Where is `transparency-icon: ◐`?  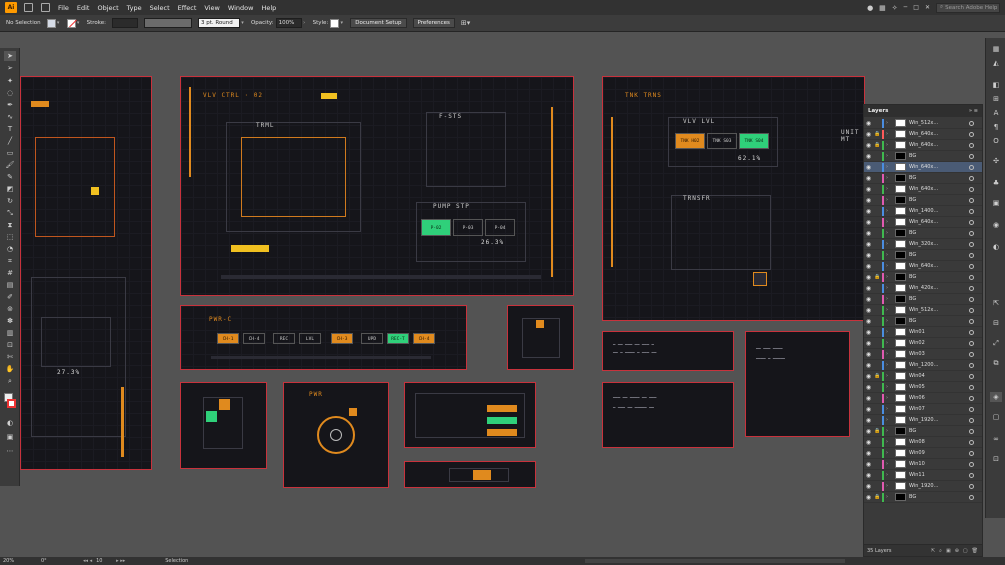
transparency-icon: ◐ is located at coordinates (996, 247).